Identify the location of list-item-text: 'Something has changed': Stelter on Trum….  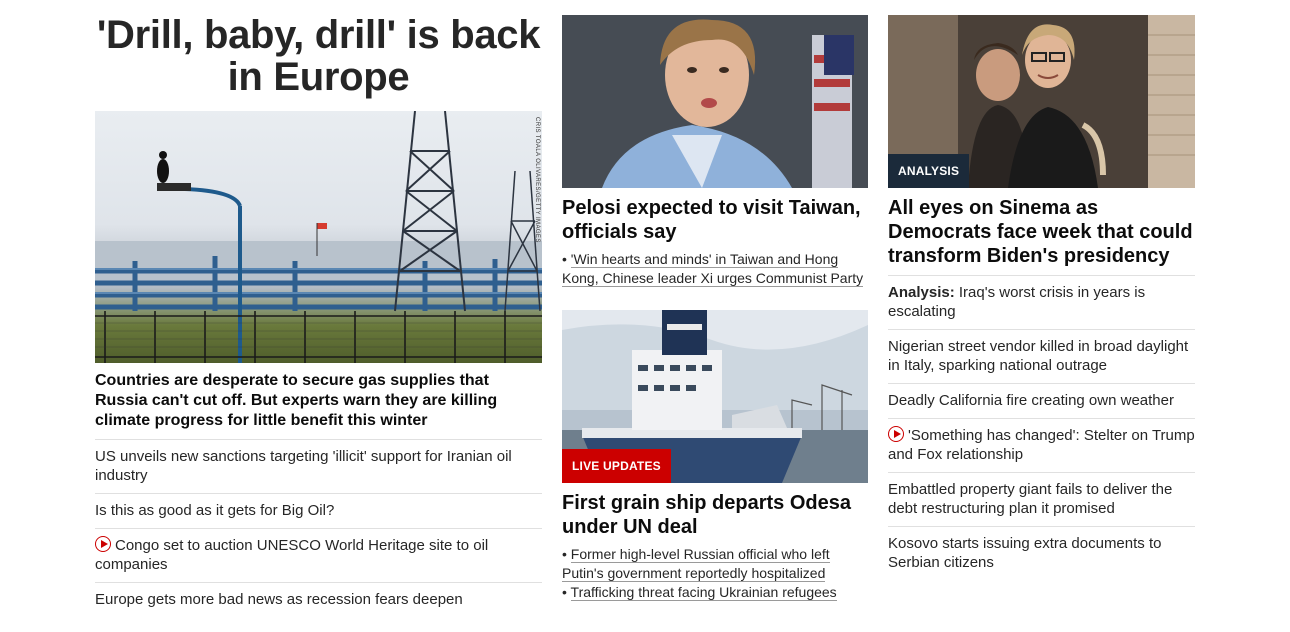
(1041, 445).